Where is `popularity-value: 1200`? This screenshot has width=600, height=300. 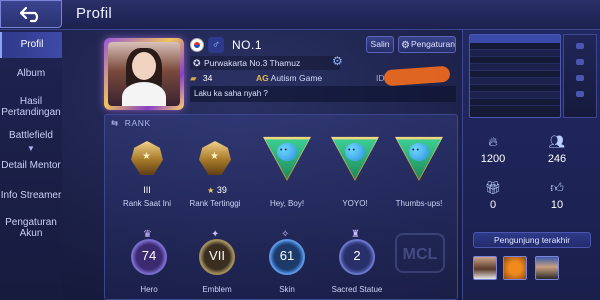 popularity-value: 1200 is located at coordinates (493, 159).